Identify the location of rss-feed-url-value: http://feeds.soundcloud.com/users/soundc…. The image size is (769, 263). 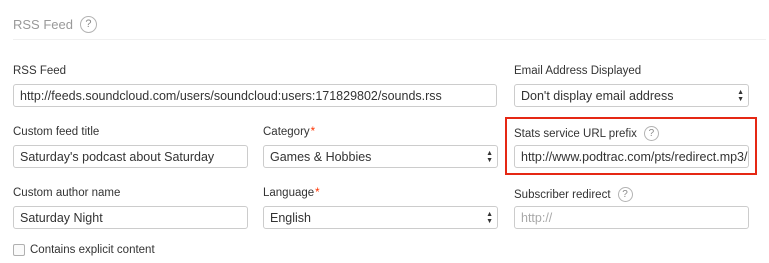
(231, 95).